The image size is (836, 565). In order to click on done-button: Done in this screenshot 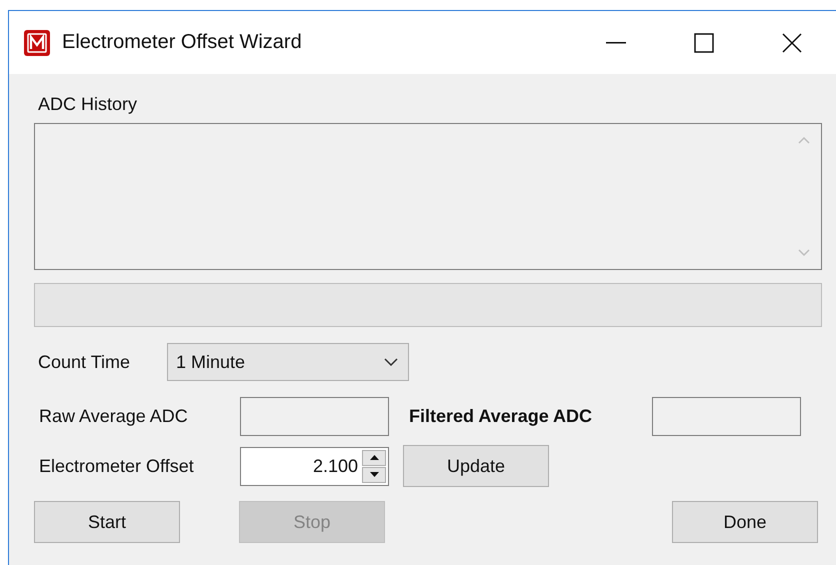, I will do `click(745, 522)`.